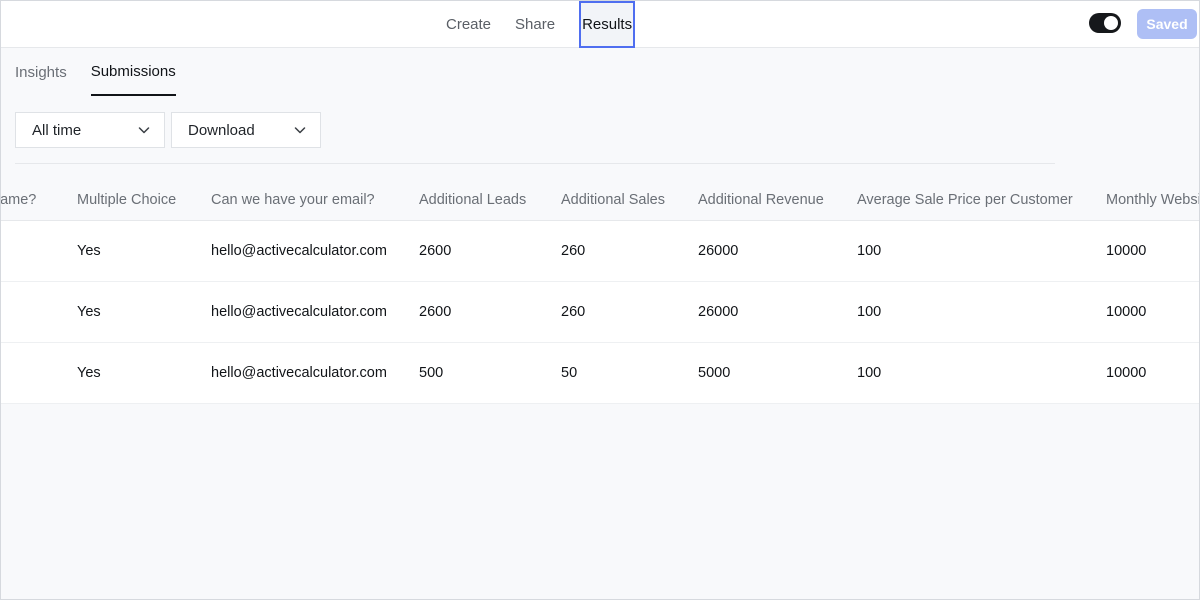  I want to click on column-header: Multiple Choice, so click(127, 200).